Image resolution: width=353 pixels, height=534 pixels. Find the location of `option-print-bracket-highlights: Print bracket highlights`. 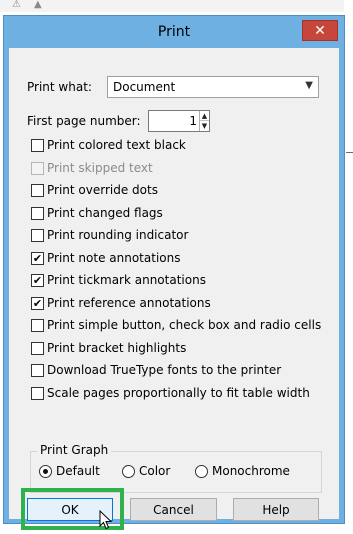

option-print-bracket-highlights: Print bracket highlights is located at coordinates (108, 348).